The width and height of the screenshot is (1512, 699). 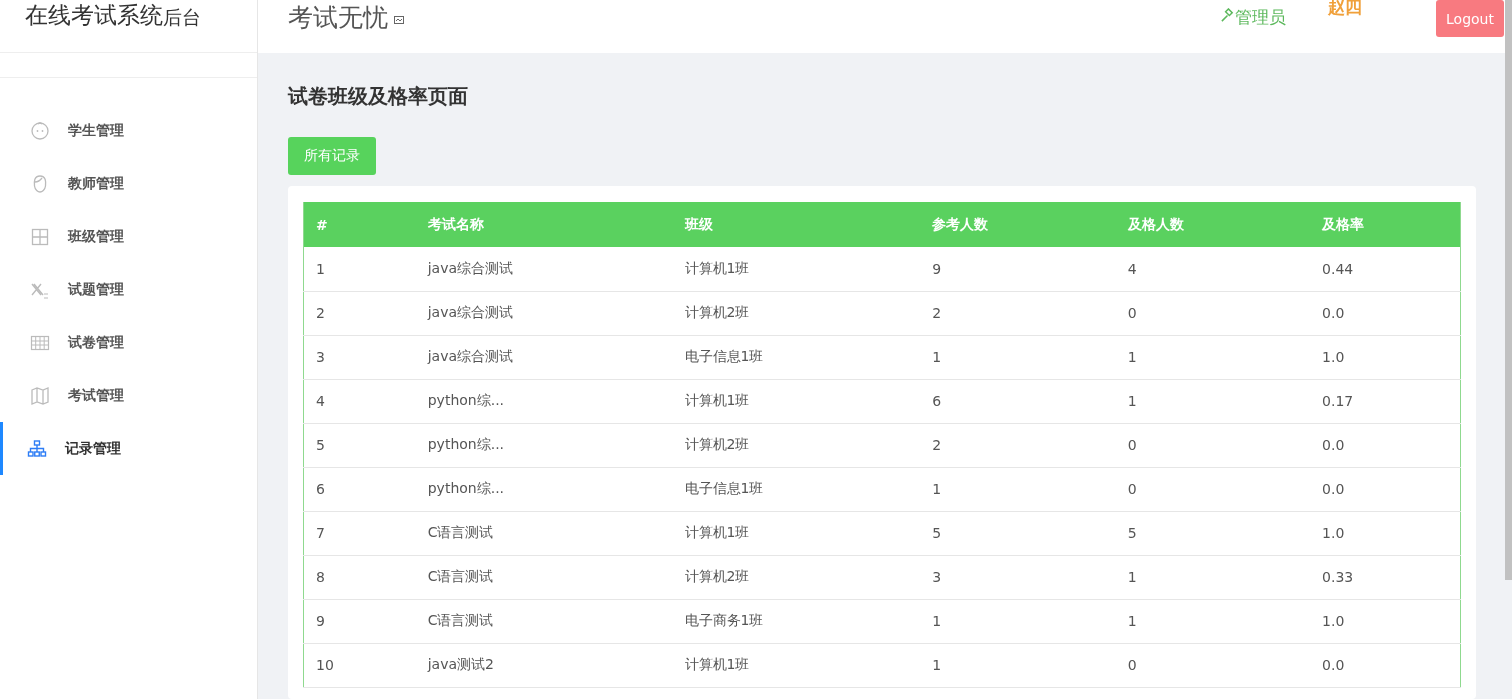 What do you see at coordinates (128, 130) in the screenshot?
I see `sidebar-item: 学生管理` at bounding box center [128, 130].